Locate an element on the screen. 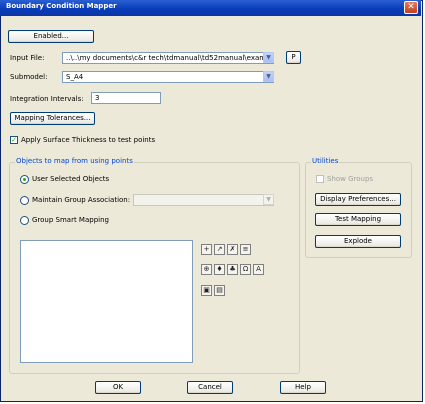 The image size is (425, 404). radio-group-smart-mapping is located at coordinates (24, 220).